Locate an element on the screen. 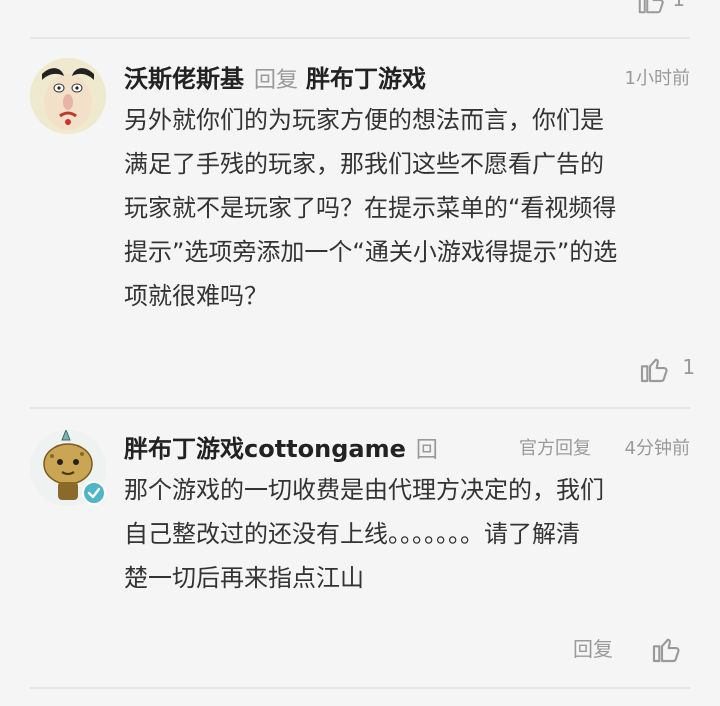 This screenshot has width=720, height=706. reply-label: 回复 is located at coordinates (276, 80).